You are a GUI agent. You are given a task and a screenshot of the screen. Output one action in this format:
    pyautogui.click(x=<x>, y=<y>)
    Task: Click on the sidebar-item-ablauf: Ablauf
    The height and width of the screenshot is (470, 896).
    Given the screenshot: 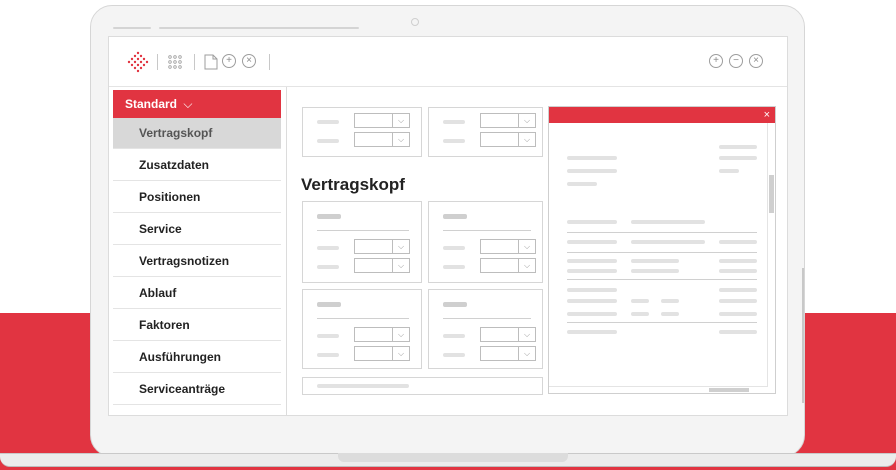 What is the action you would take?
    pyautogui.click(x=197, y=293)
    